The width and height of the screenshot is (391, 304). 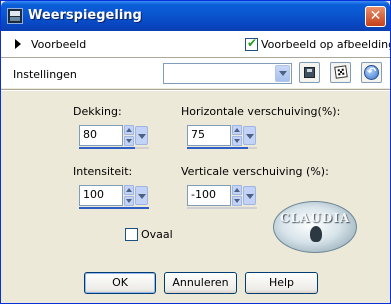 I want to click on claudia-watermark-logo: CLAUDIA, so click(x=315, y=227).